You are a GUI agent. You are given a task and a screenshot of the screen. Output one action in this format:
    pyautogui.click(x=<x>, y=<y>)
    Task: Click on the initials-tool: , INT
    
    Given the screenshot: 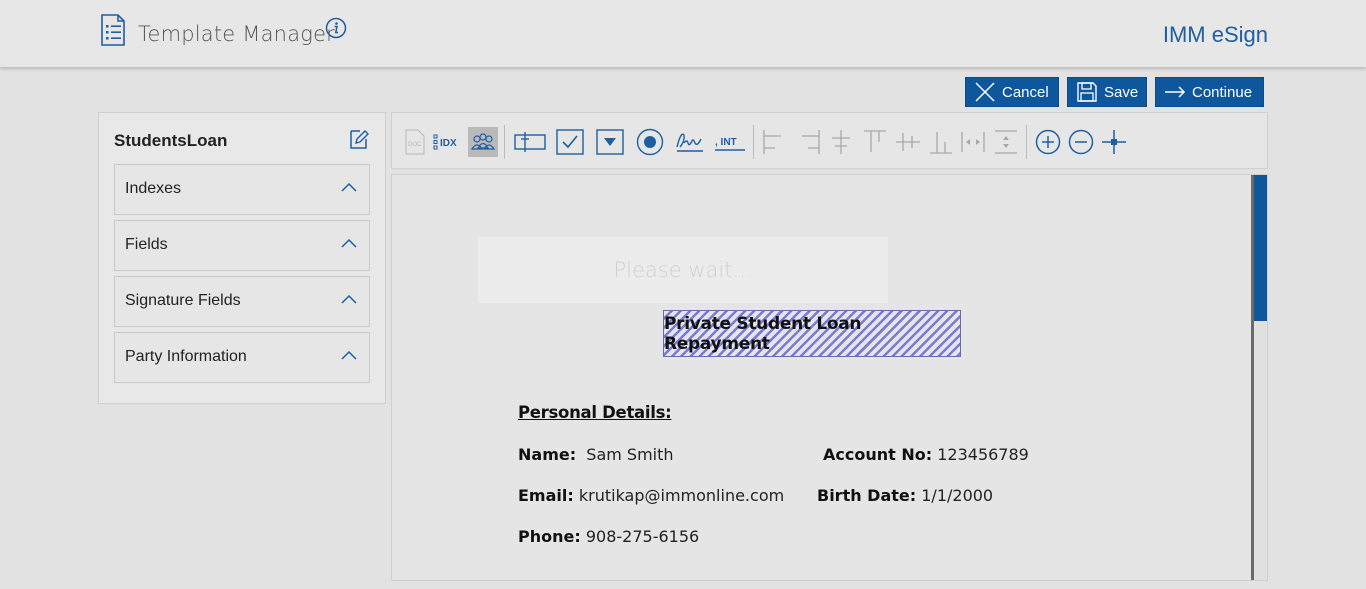 What is the action you would take?
    pyautogui.click(x=730, y=142)
    